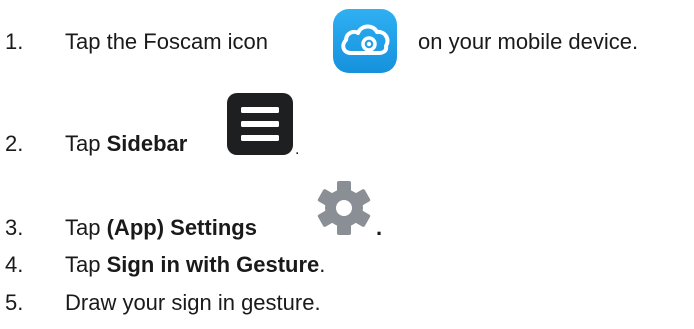 This screenshot has width=694, height=329. I want to click on step-bold-label: (App) Settings, so click(181, 227).